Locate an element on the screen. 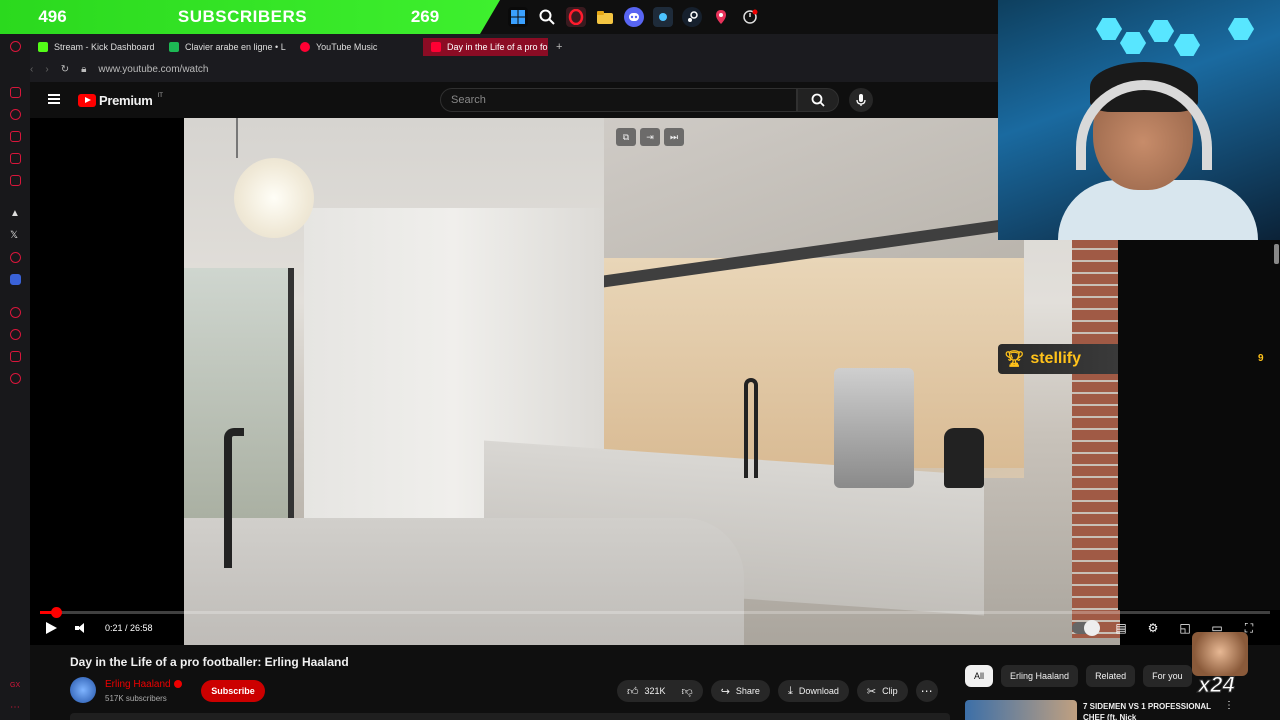 The width and height of the screenshot is (1280, 720). coffee-machine is located at coordinates (874, 428).